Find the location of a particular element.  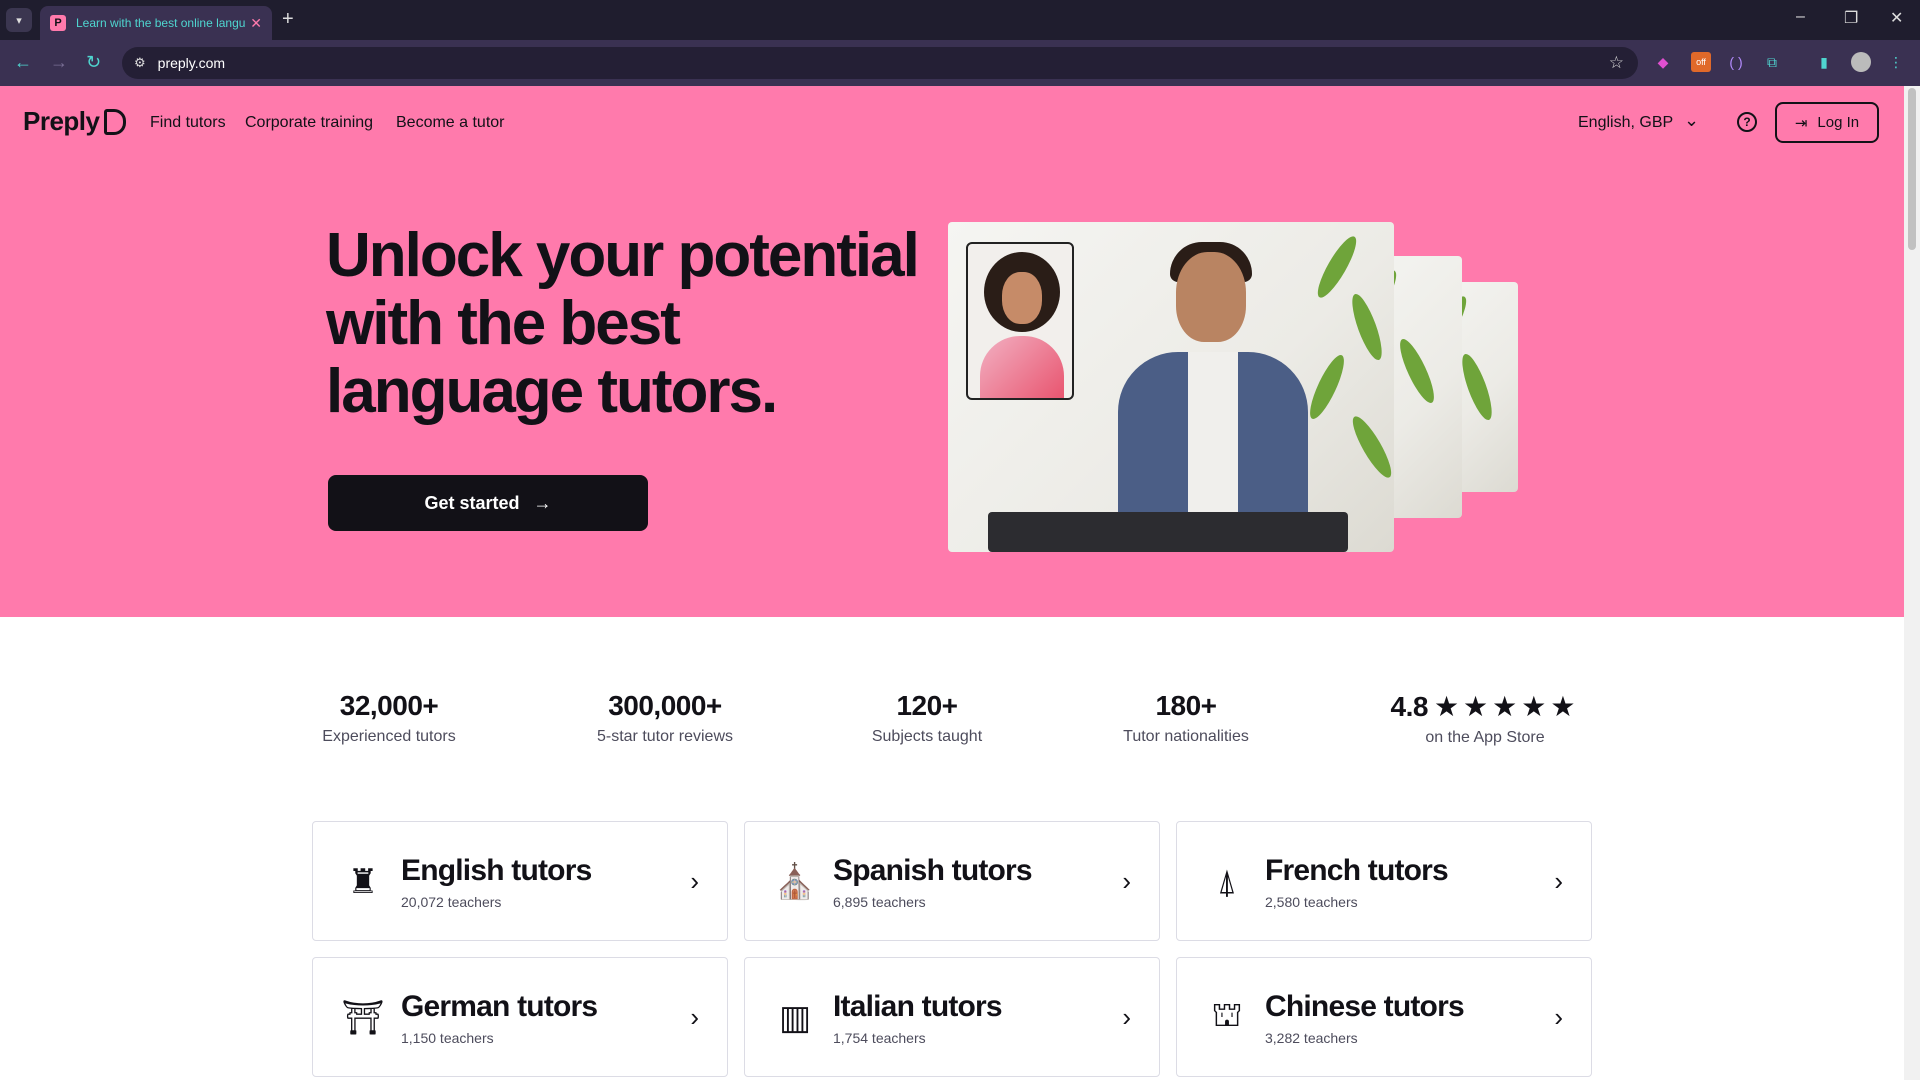

tutor-figure is located at coordinates (1213, 397).